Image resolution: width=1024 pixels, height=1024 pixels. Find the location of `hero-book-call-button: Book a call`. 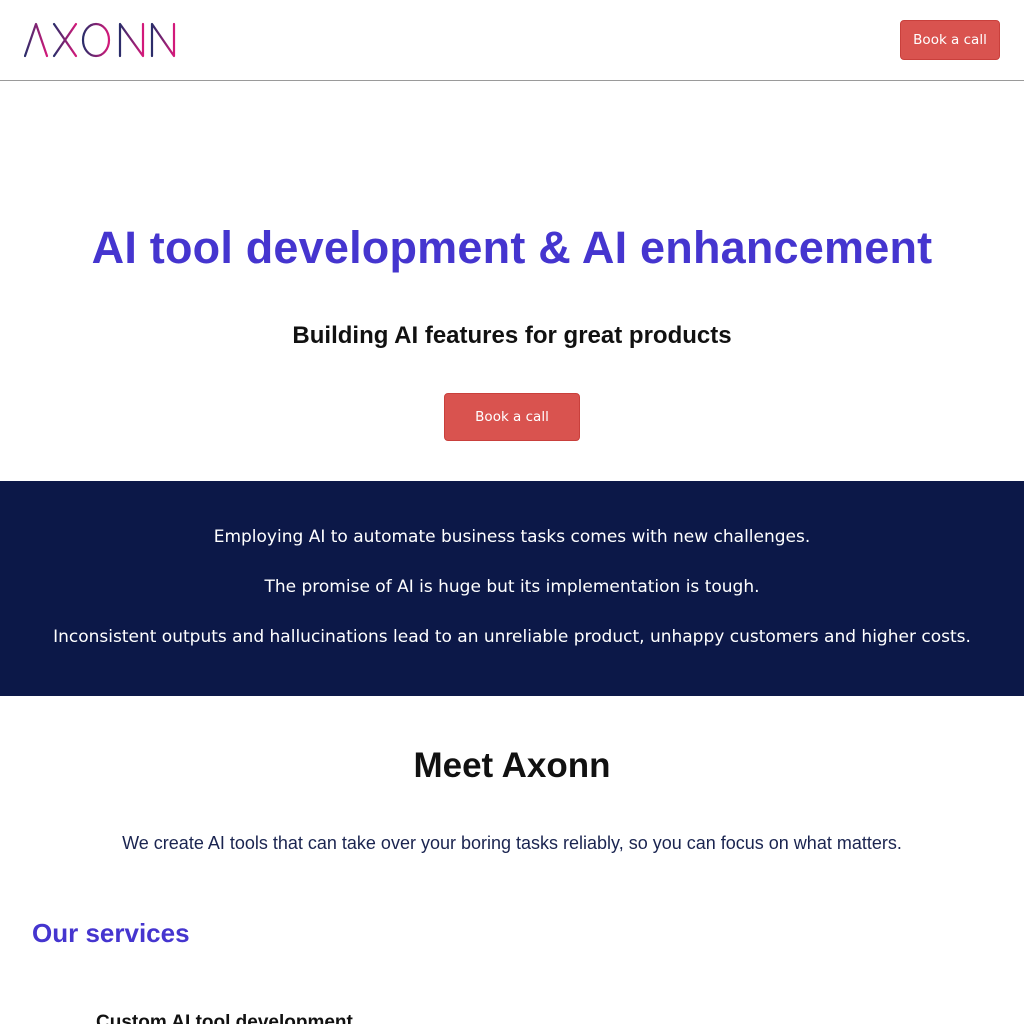

hero-book-call-button: Book a call is located at coordinates (512, 417).